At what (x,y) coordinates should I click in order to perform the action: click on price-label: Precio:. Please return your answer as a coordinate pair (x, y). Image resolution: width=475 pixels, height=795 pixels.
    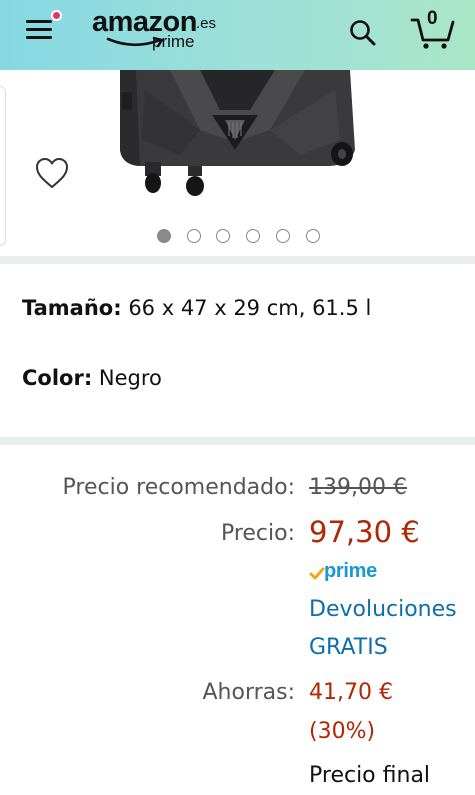
    Looking at the image, I should click on (257, 533).